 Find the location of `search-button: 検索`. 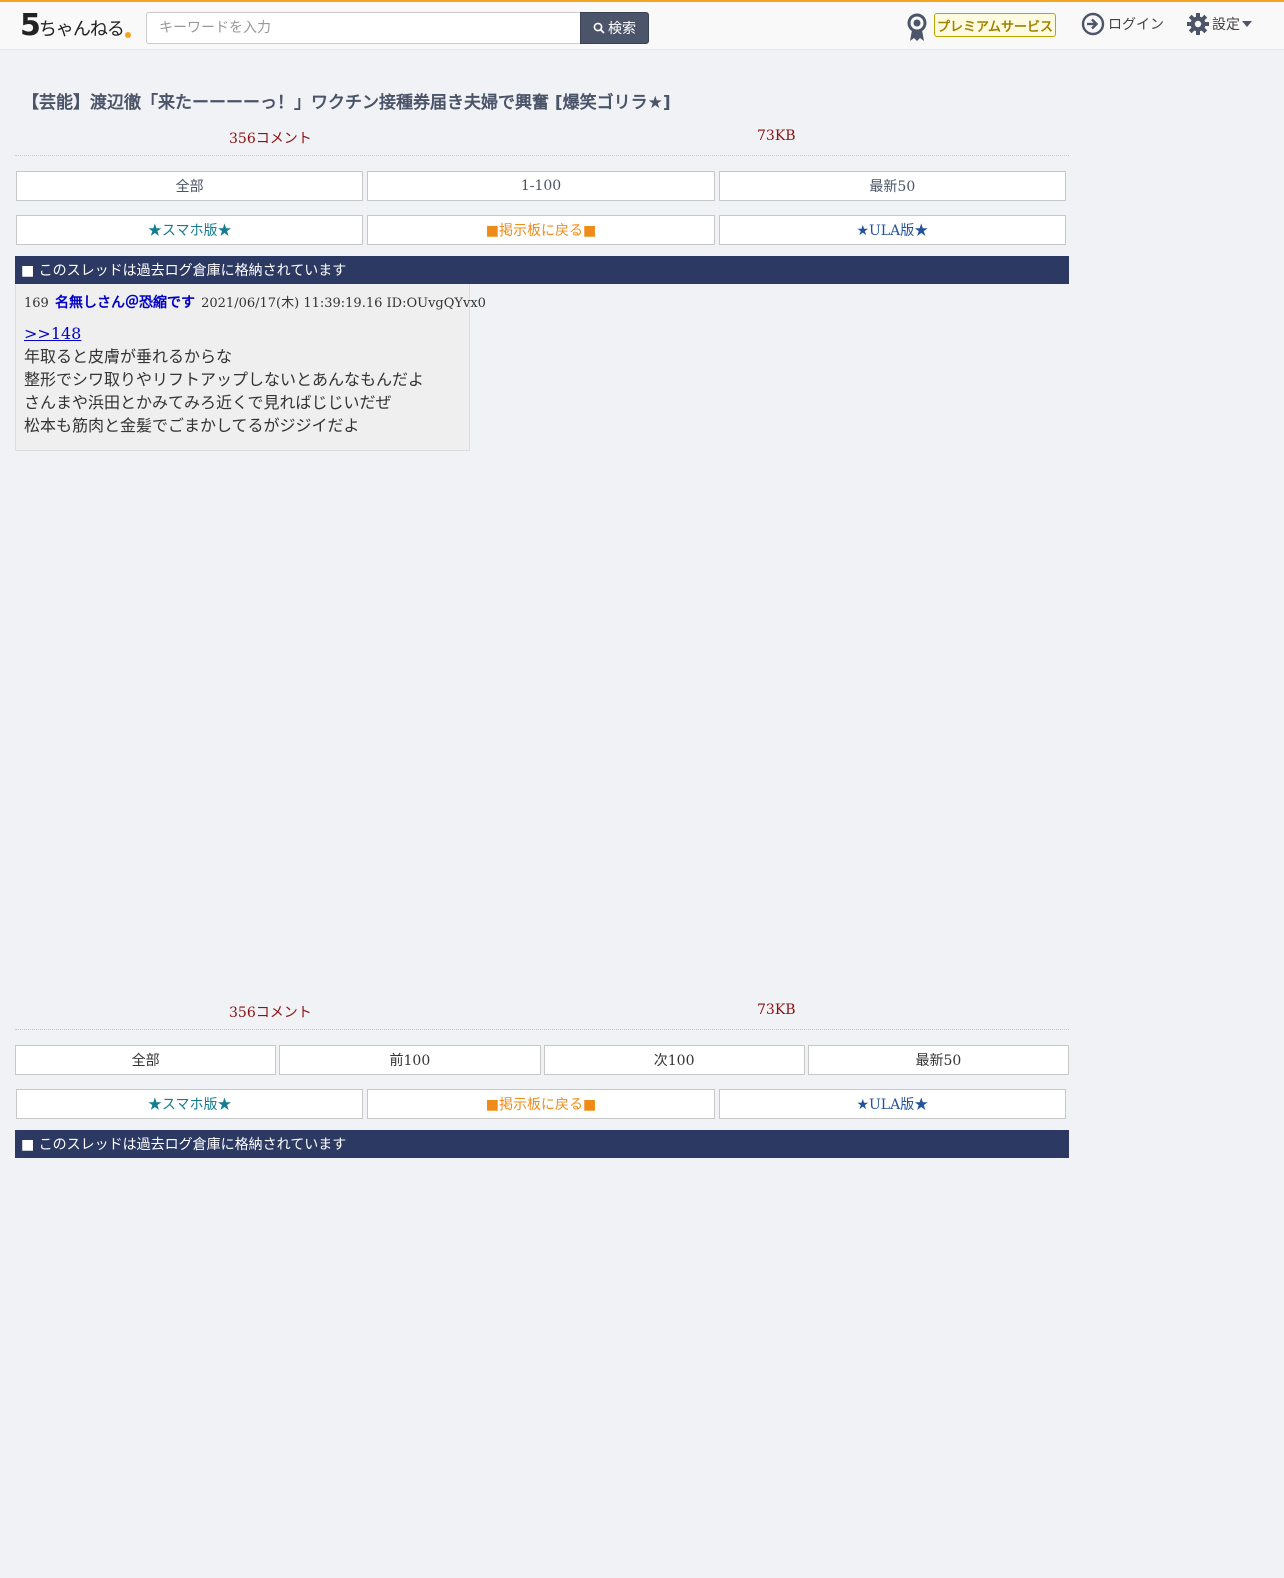

search-button: 検索 is located at coordinates (614, 28).